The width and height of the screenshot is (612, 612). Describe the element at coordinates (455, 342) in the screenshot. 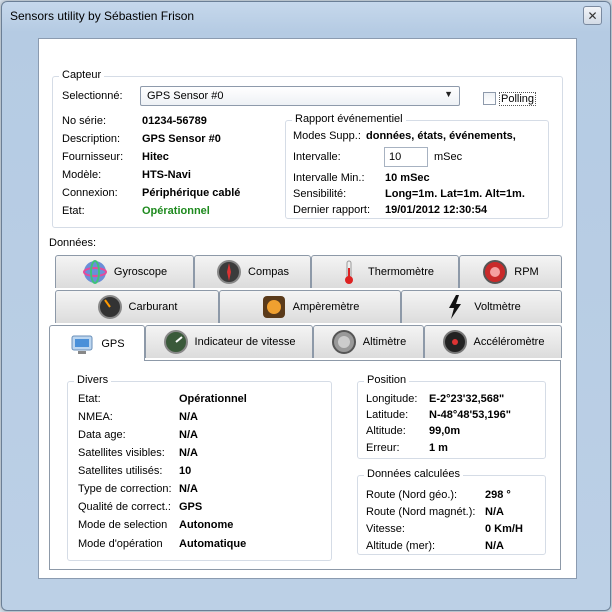

I see `accelerometer-icon` at that location.